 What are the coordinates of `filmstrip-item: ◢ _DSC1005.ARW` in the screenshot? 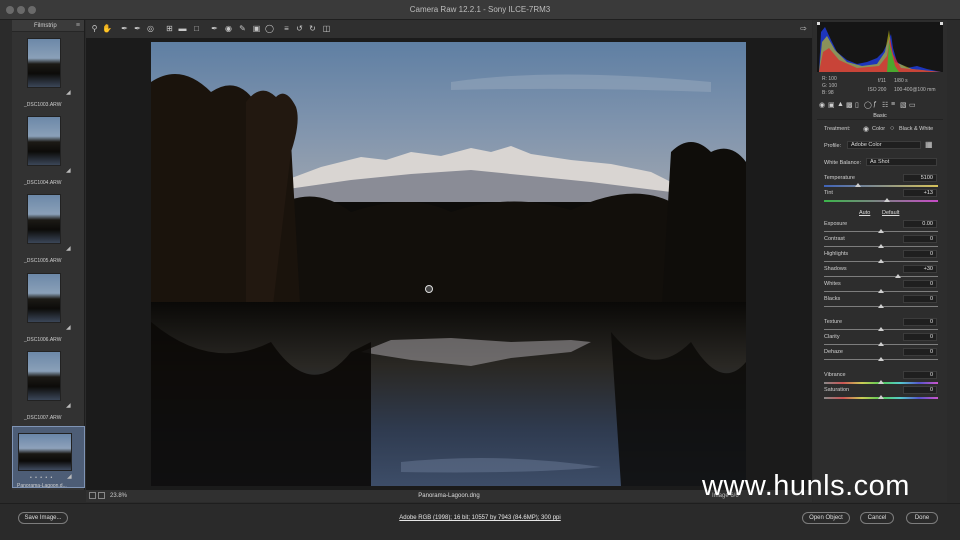 It's located at (48, 229).